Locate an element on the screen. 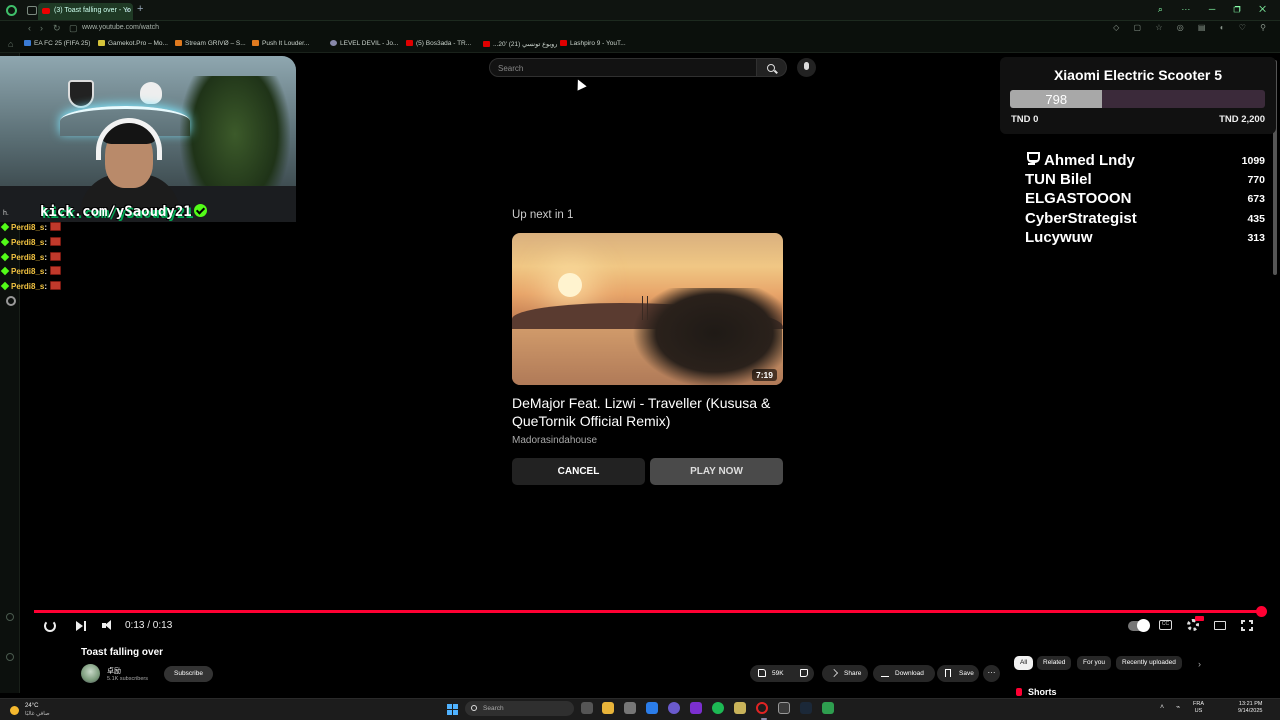  cancel-autoplay-button: CANCEL is located at coordinates (578, 471).